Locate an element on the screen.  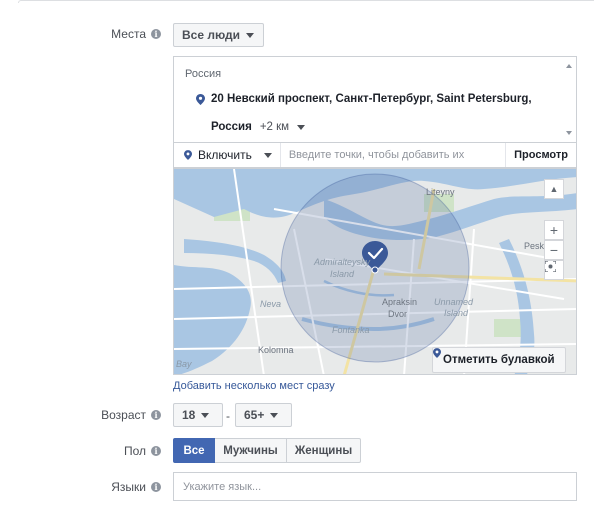
add-bulk-locations-link: Добавить несколько мест сразу is located at coordinates (254, 386).